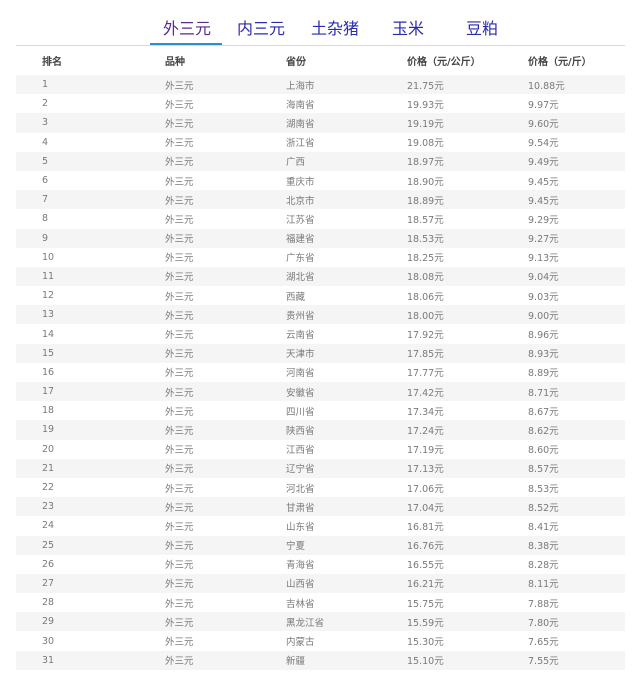  I want to click on tab-tu-za-zhu: 土杂猪, so click(335, 29).